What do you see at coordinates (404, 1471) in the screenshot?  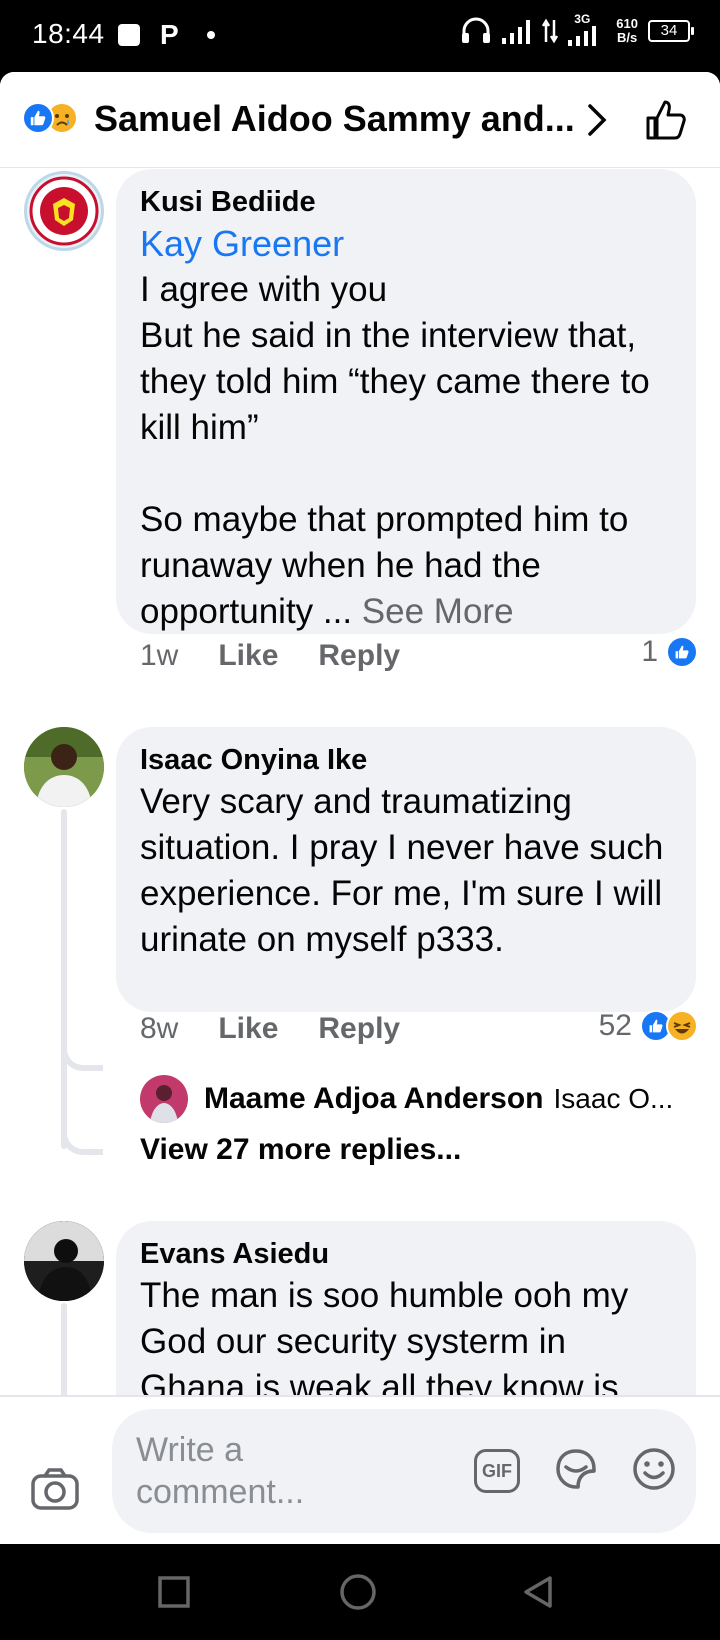 I see `comment-input: Write a comment... GIF` at bounding box center [404, 1471].